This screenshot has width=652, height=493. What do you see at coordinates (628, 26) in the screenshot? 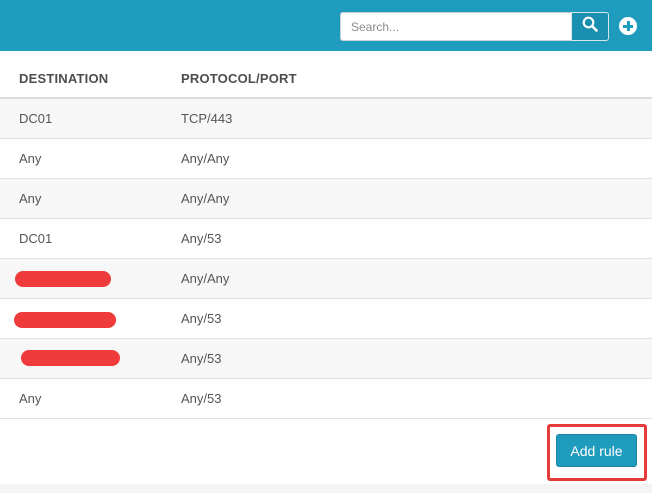
I see `plus-circle-icon` at bounding box center [628, 26].